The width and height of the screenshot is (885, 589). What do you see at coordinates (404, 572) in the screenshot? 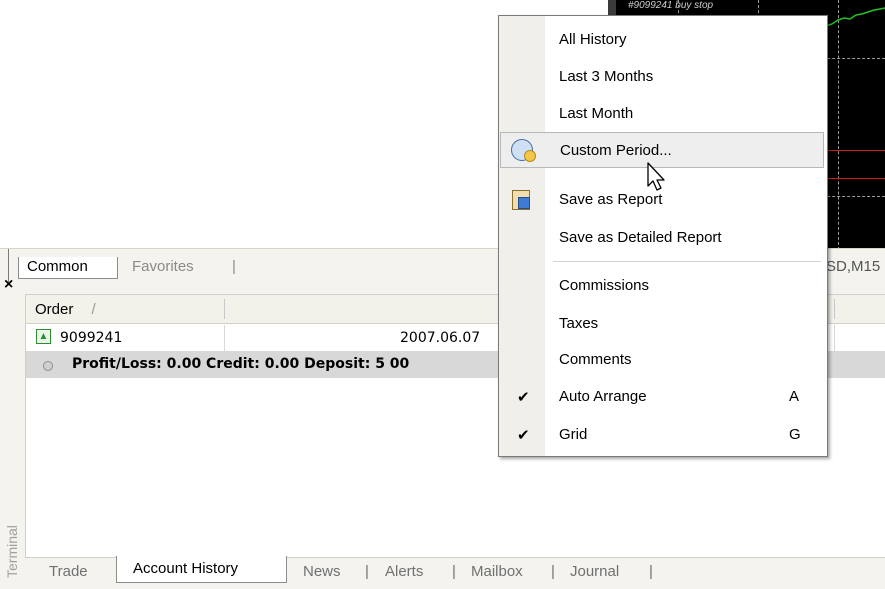
I see `tab-alerts: Alerts` at bounding box center [404, 572].